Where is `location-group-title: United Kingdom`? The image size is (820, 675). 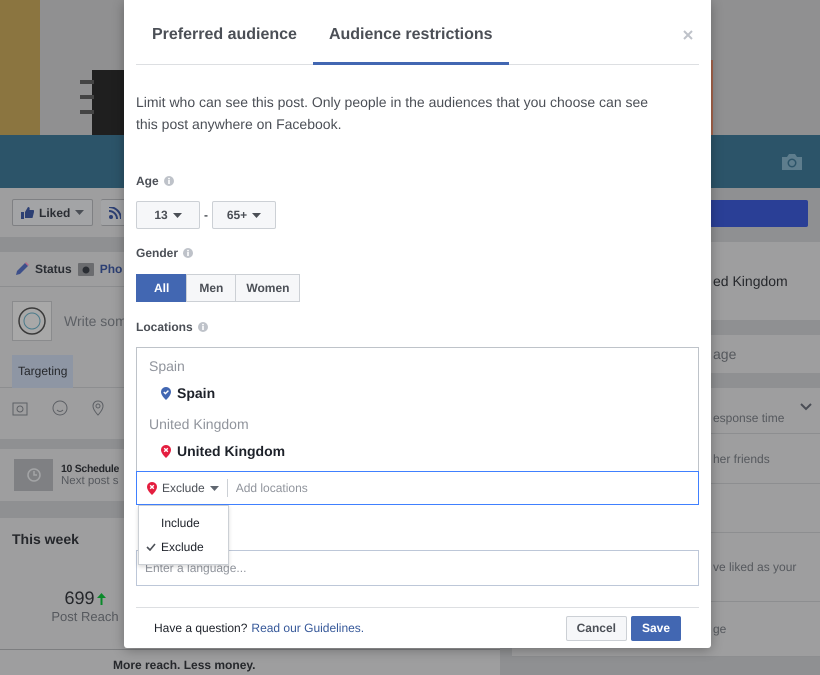
location-group-title: United Kingdom is located at coordinates (199, 424).